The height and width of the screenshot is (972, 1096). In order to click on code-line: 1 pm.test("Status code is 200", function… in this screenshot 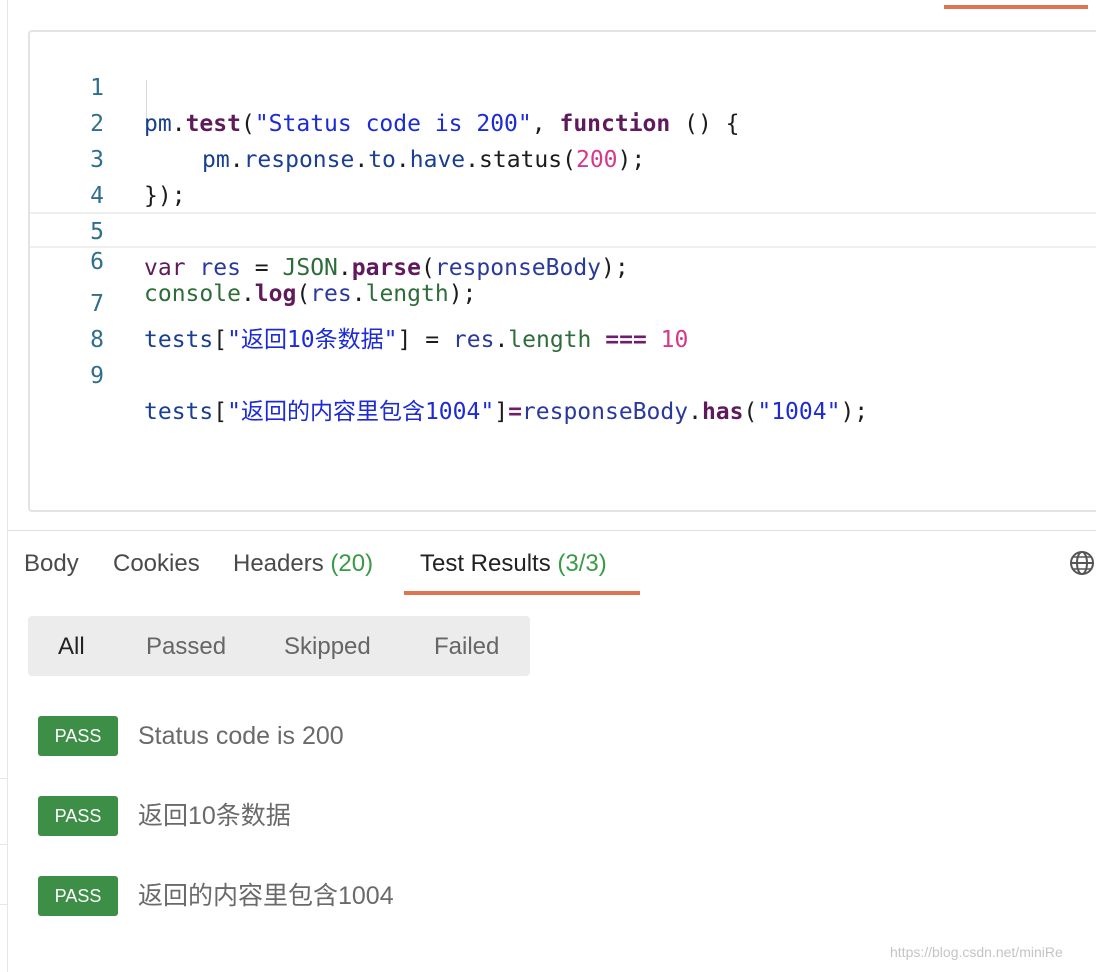, I will do `click(563, 85)`.